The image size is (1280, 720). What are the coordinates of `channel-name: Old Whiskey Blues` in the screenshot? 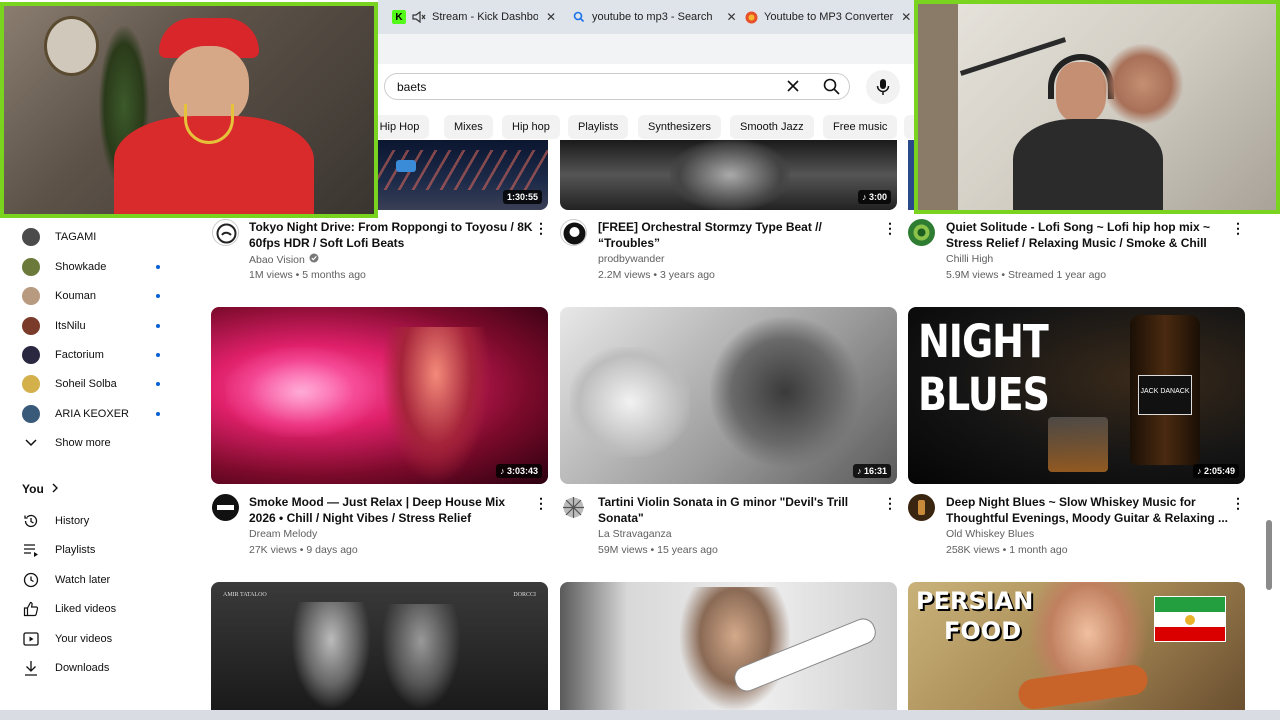 It's located at (990, 534).